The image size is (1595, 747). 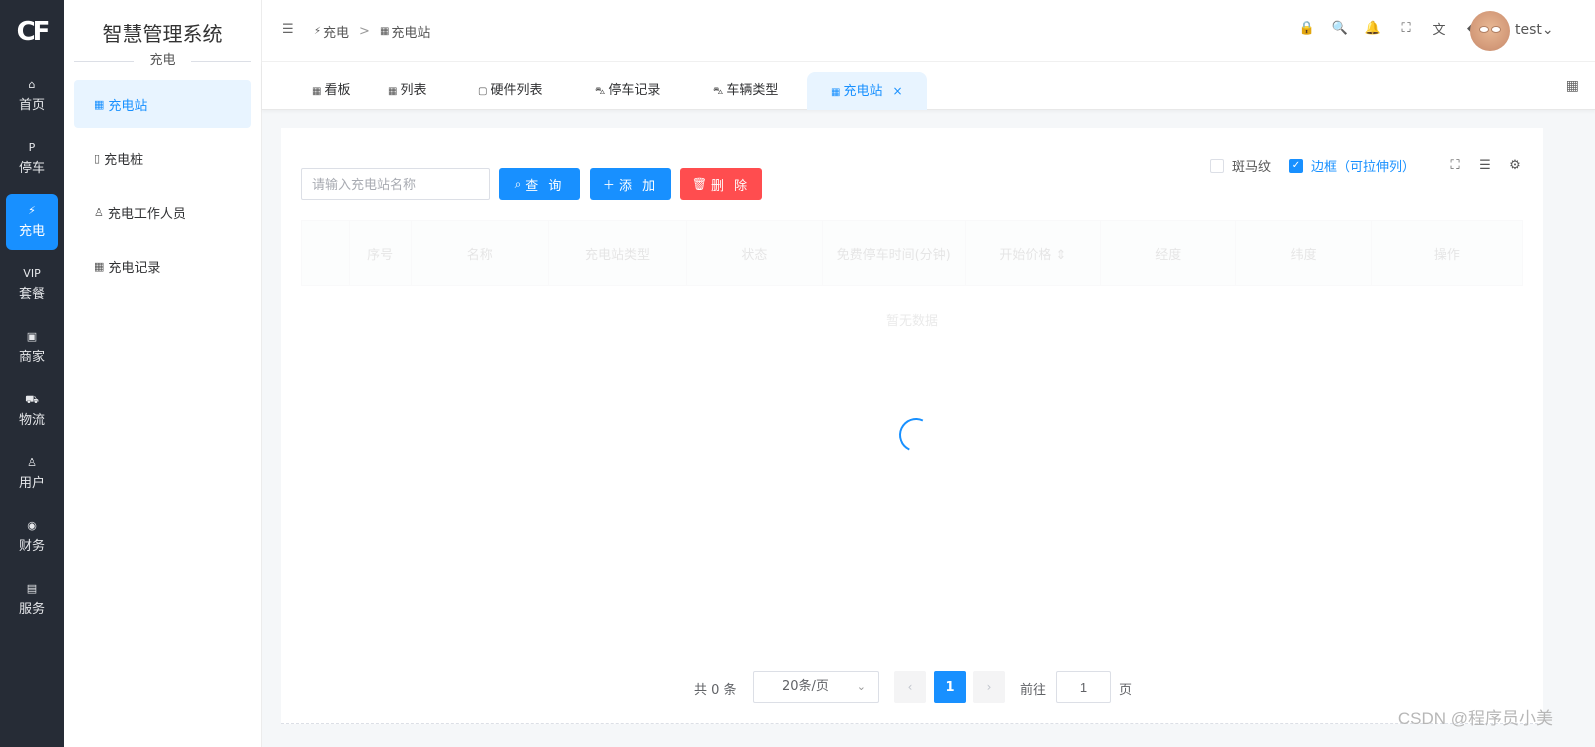 I want to click on rail-item-user: ♙ 用户, so click(x=32, y=474).